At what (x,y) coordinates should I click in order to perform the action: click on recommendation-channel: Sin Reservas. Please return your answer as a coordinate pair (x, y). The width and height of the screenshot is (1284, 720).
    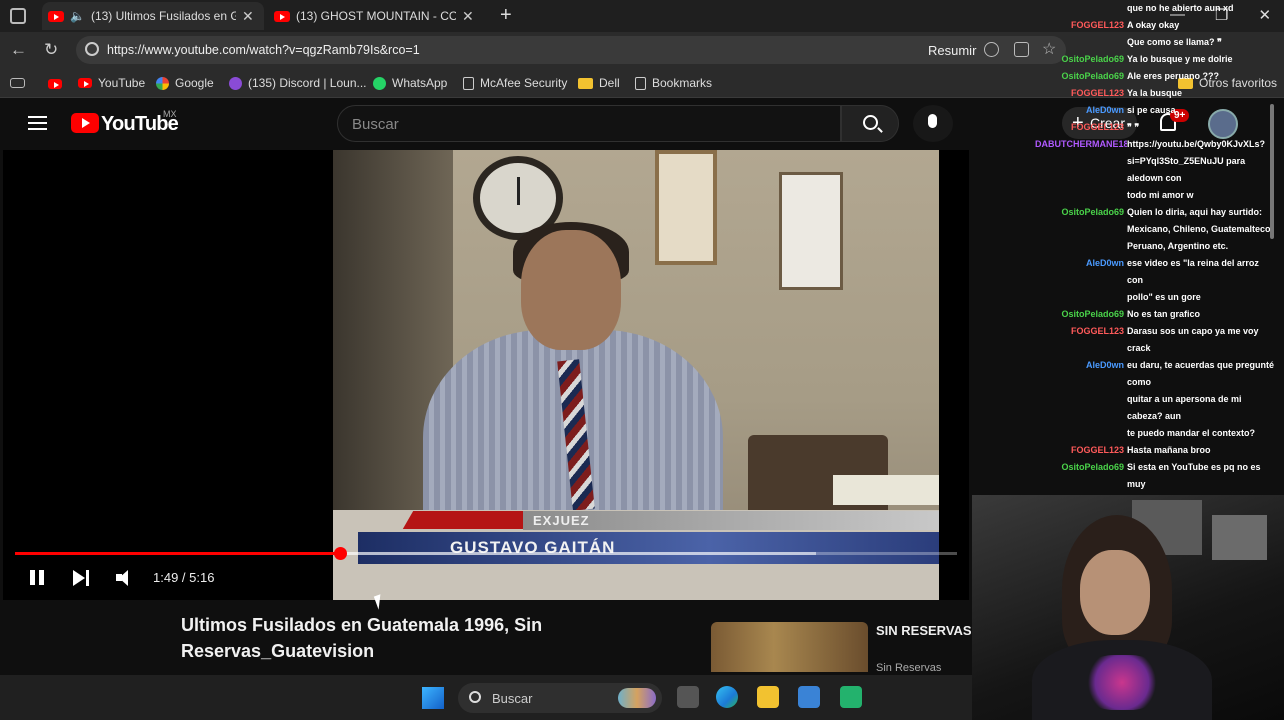
    Looking at the image, I should click on (923, 668).